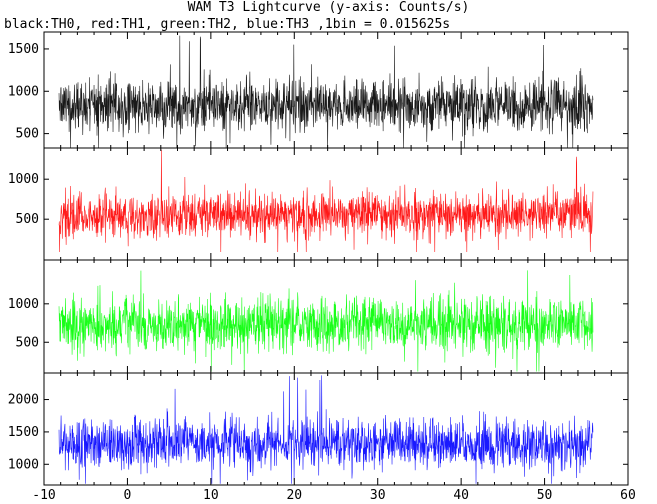 Image resolution: width=657 pixels, height=504 pixels. Describe the element at coordinates (211, 495) in the screenshot. I see `x-tick-label: 10` at that location.